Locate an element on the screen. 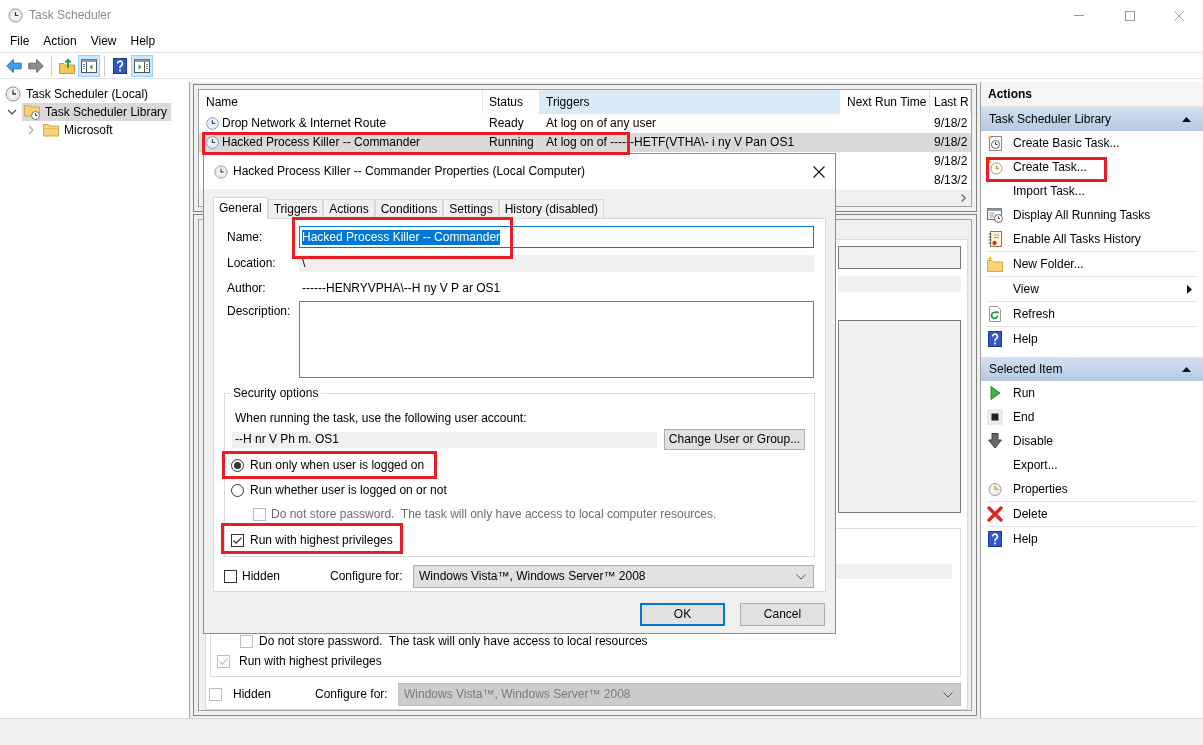  window-pane-icon is located at coordinates (142, 65).